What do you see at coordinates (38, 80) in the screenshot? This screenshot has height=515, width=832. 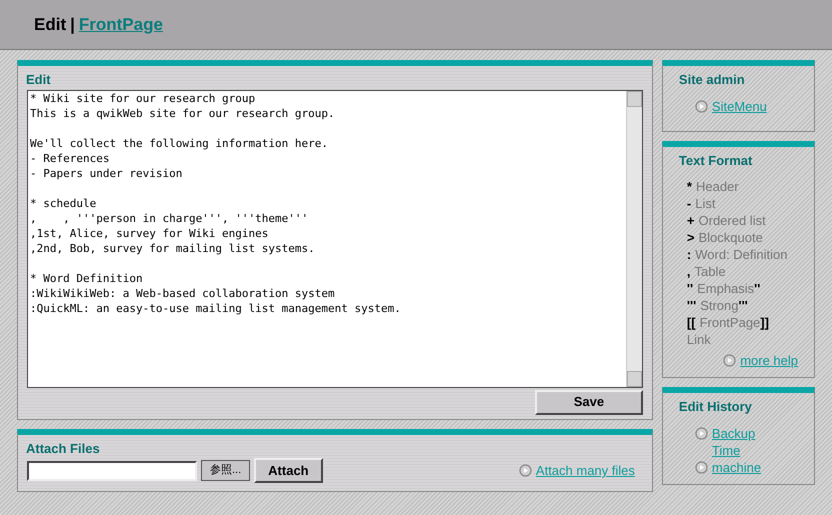 I see `panel-title: Edit` at bounding box center [38, 80].